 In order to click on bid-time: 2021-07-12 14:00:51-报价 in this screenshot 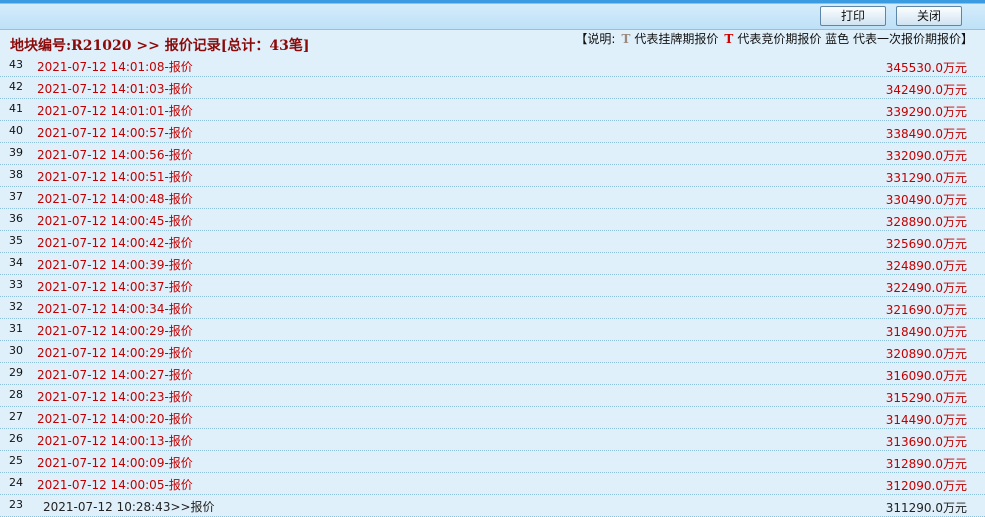, I will do `click(115, 177)`.